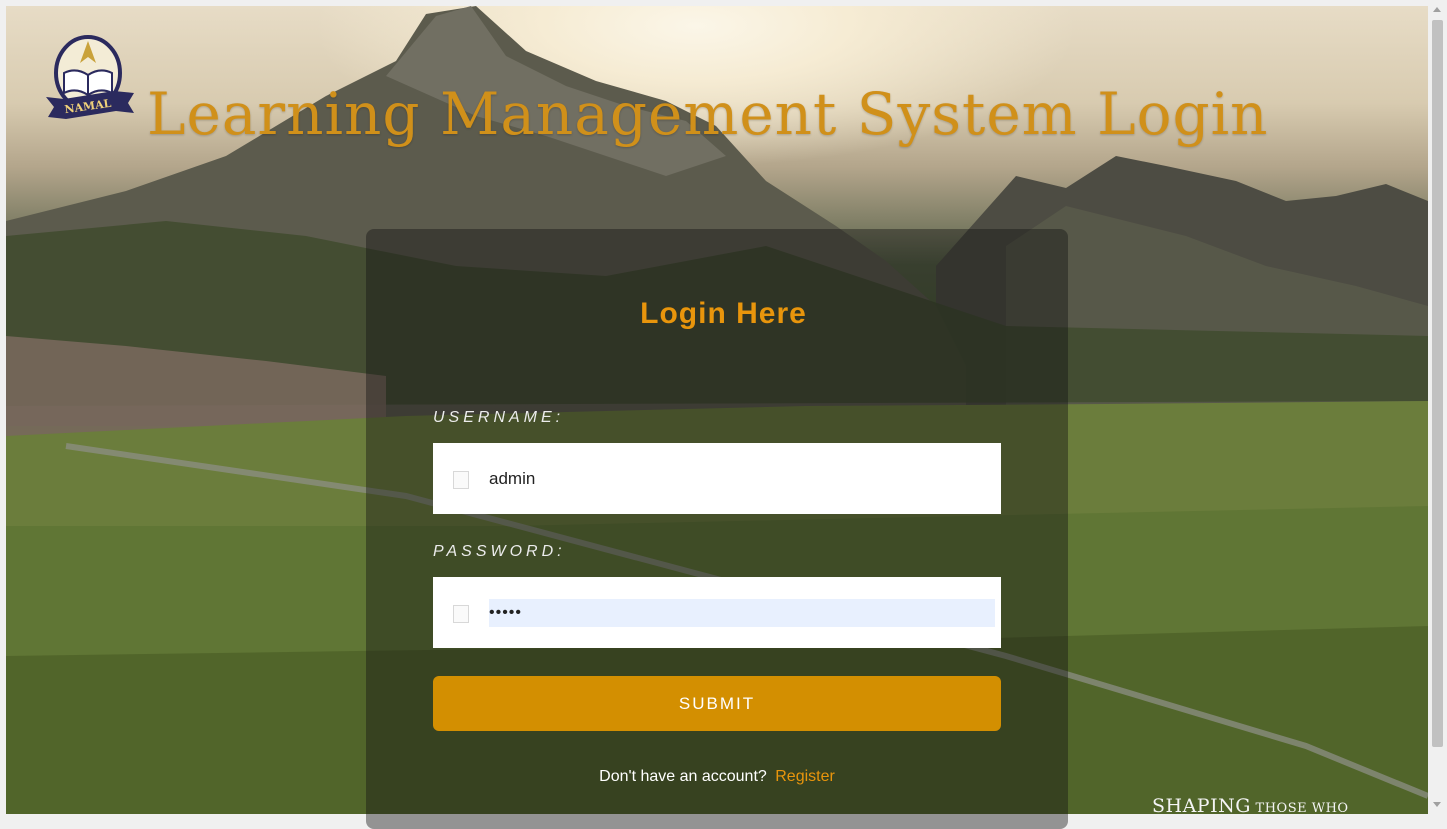 The image size is (1447, 829). Describe the element at coordinates (805, 776) in the screenshot. I see `register-link: Register` at that location.